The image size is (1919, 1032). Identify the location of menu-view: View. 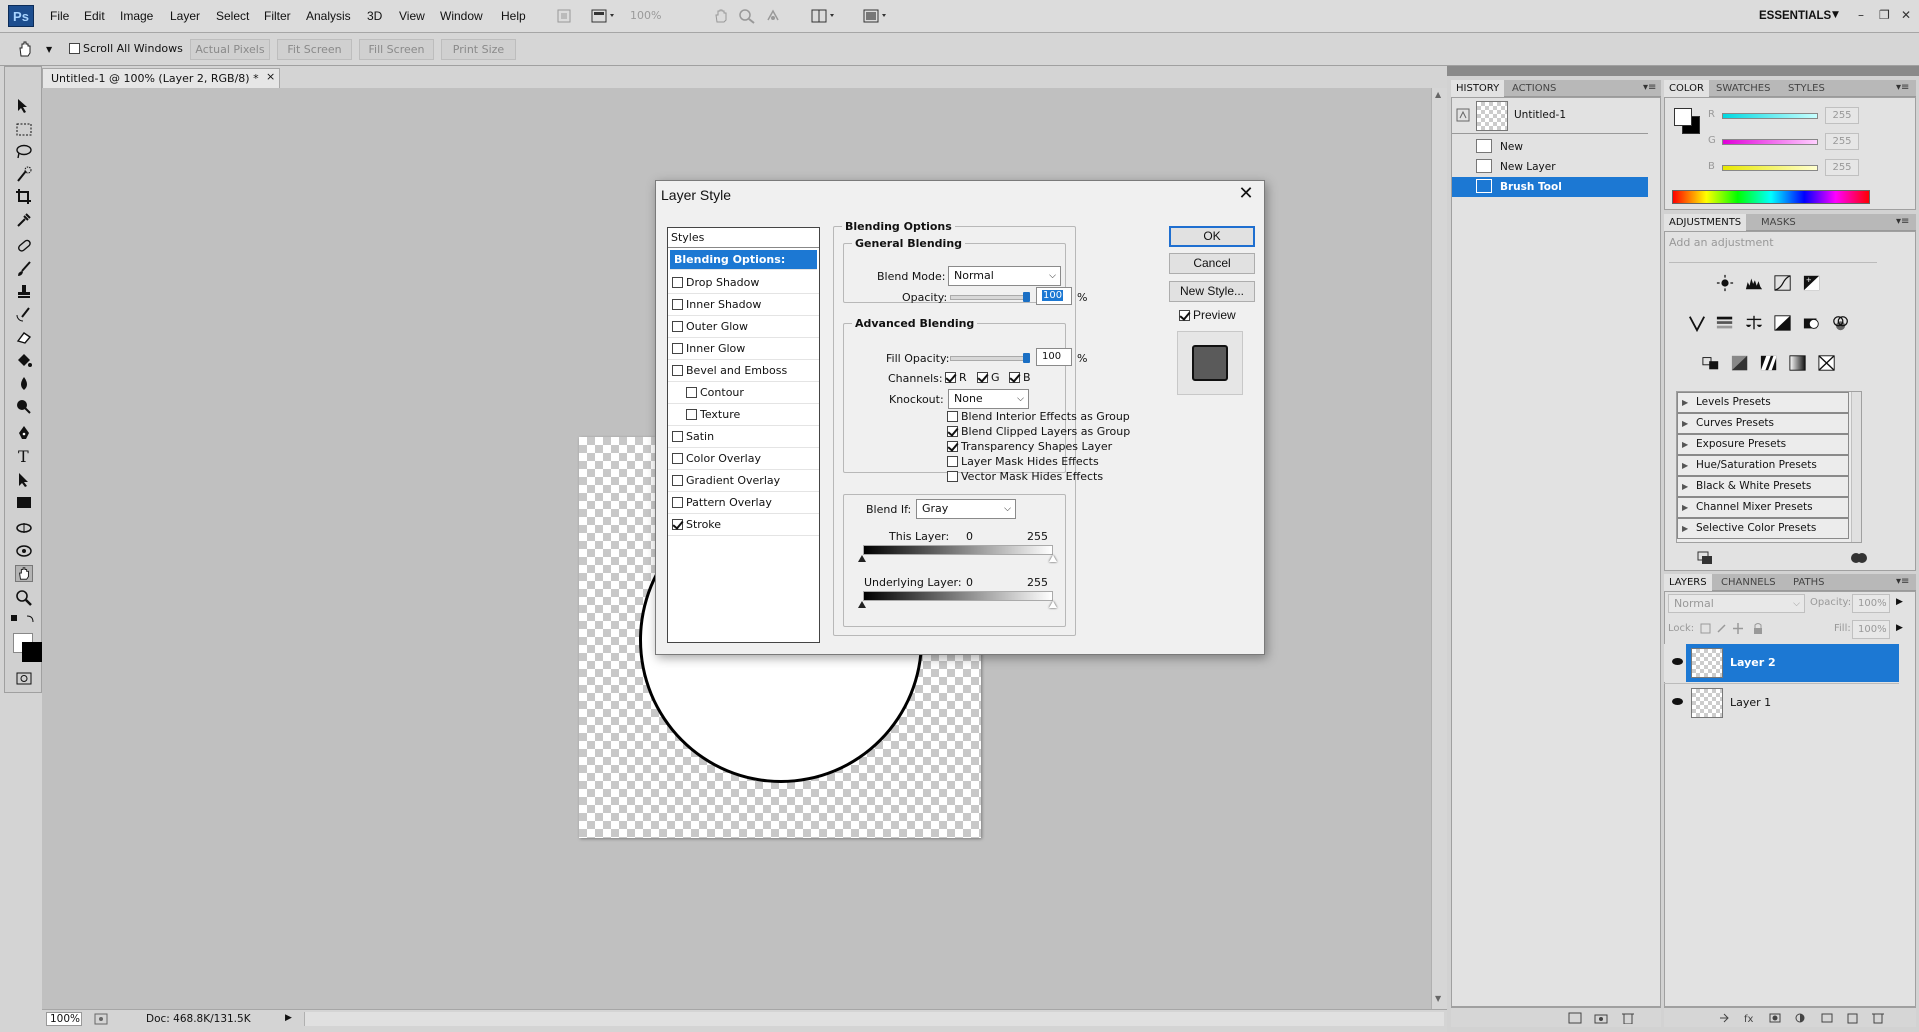
(412, 16).